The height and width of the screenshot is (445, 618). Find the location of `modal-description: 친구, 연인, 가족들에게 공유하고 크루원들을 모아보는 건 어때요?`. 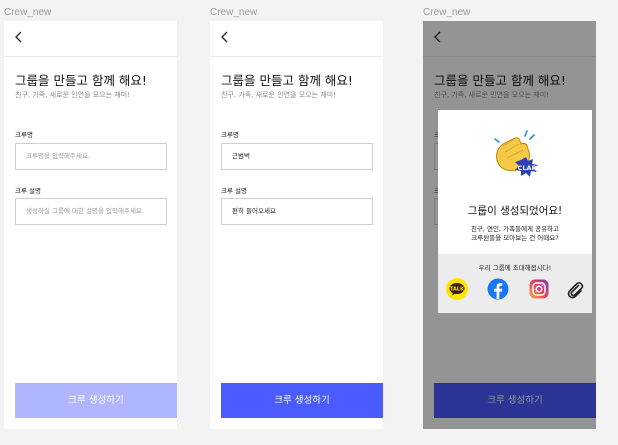

modal-description: 친구, 연인, 가족들에게 공유하고 크루원들을 모아보는 건 어때요? is located at coordinates (515, 234).